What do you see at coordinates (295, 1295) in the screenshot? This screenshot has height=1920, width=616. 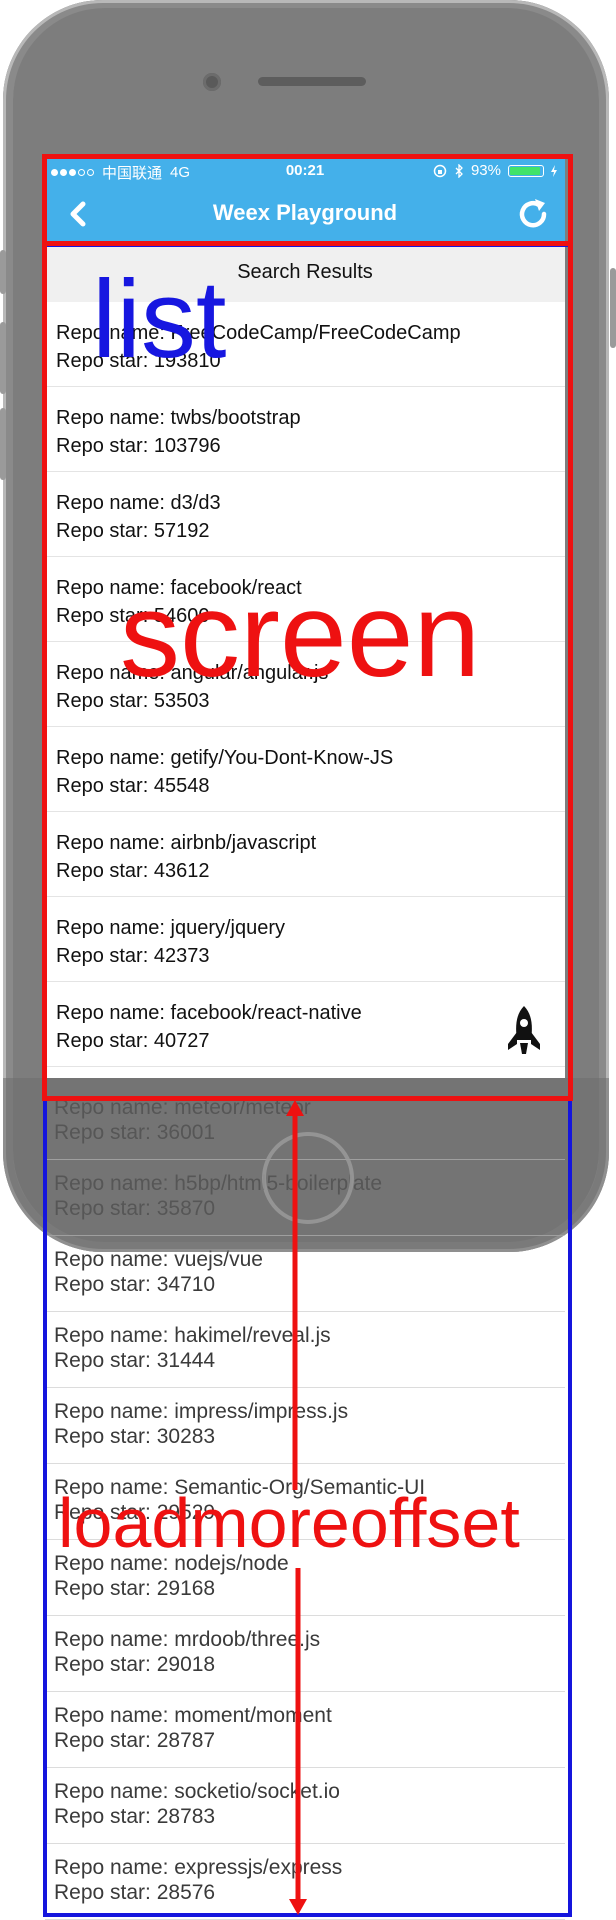 I see `offset-arrow-up` at bounding box center [295, 1295].